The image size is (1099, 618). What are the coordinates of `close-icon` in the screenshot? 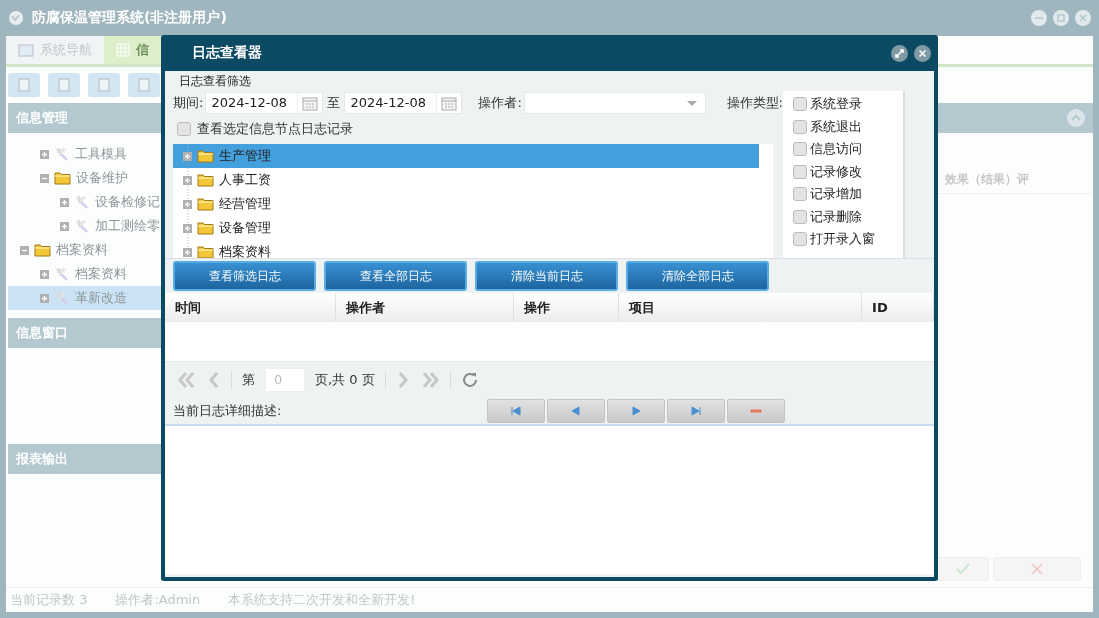 It's located at (922, 53).